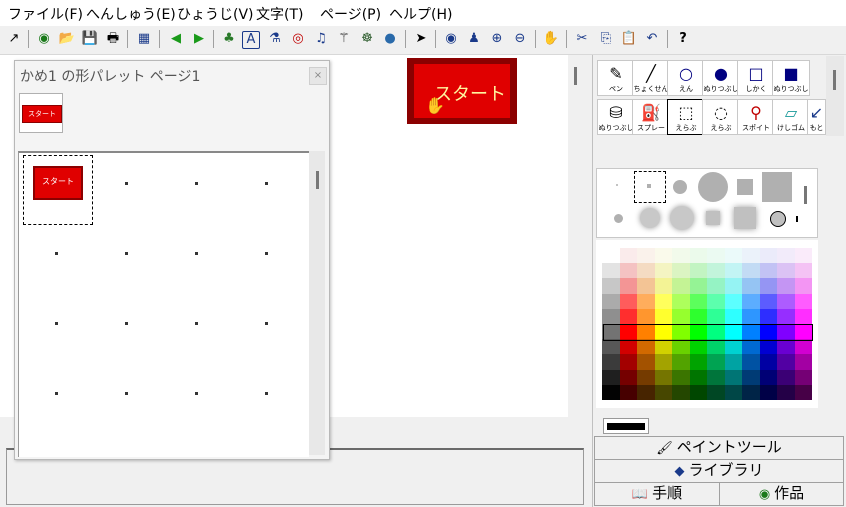 The width and height of the screenshot is (846, 507). Describe the element at coordinates (651, 78) in the screenshot. I see `tool-line: ╱ ちょくせん` at that location.